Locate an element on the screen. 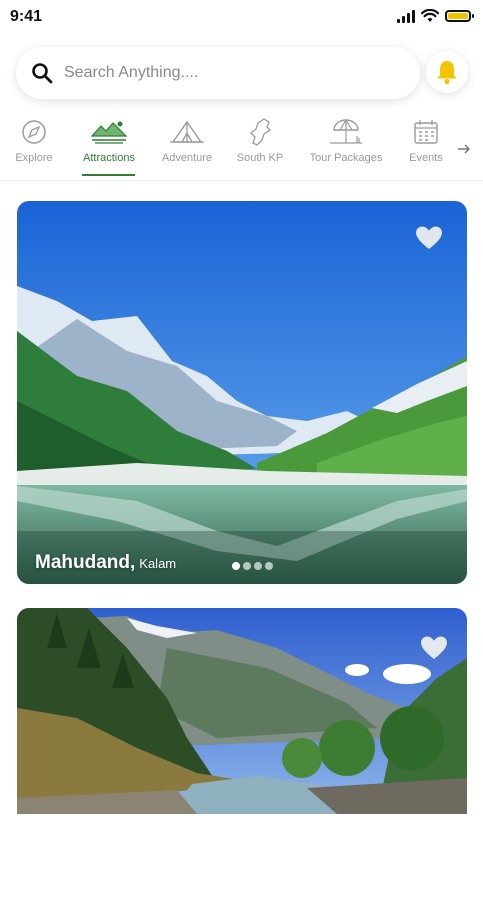  calendar-icon is located at coordinates (426, 132).